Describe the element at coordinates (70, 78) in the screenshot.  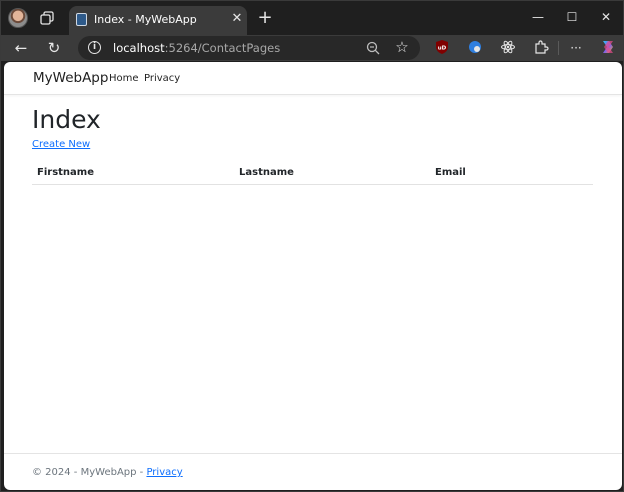
I see `navbar-brand: MyWebApp` at that location.